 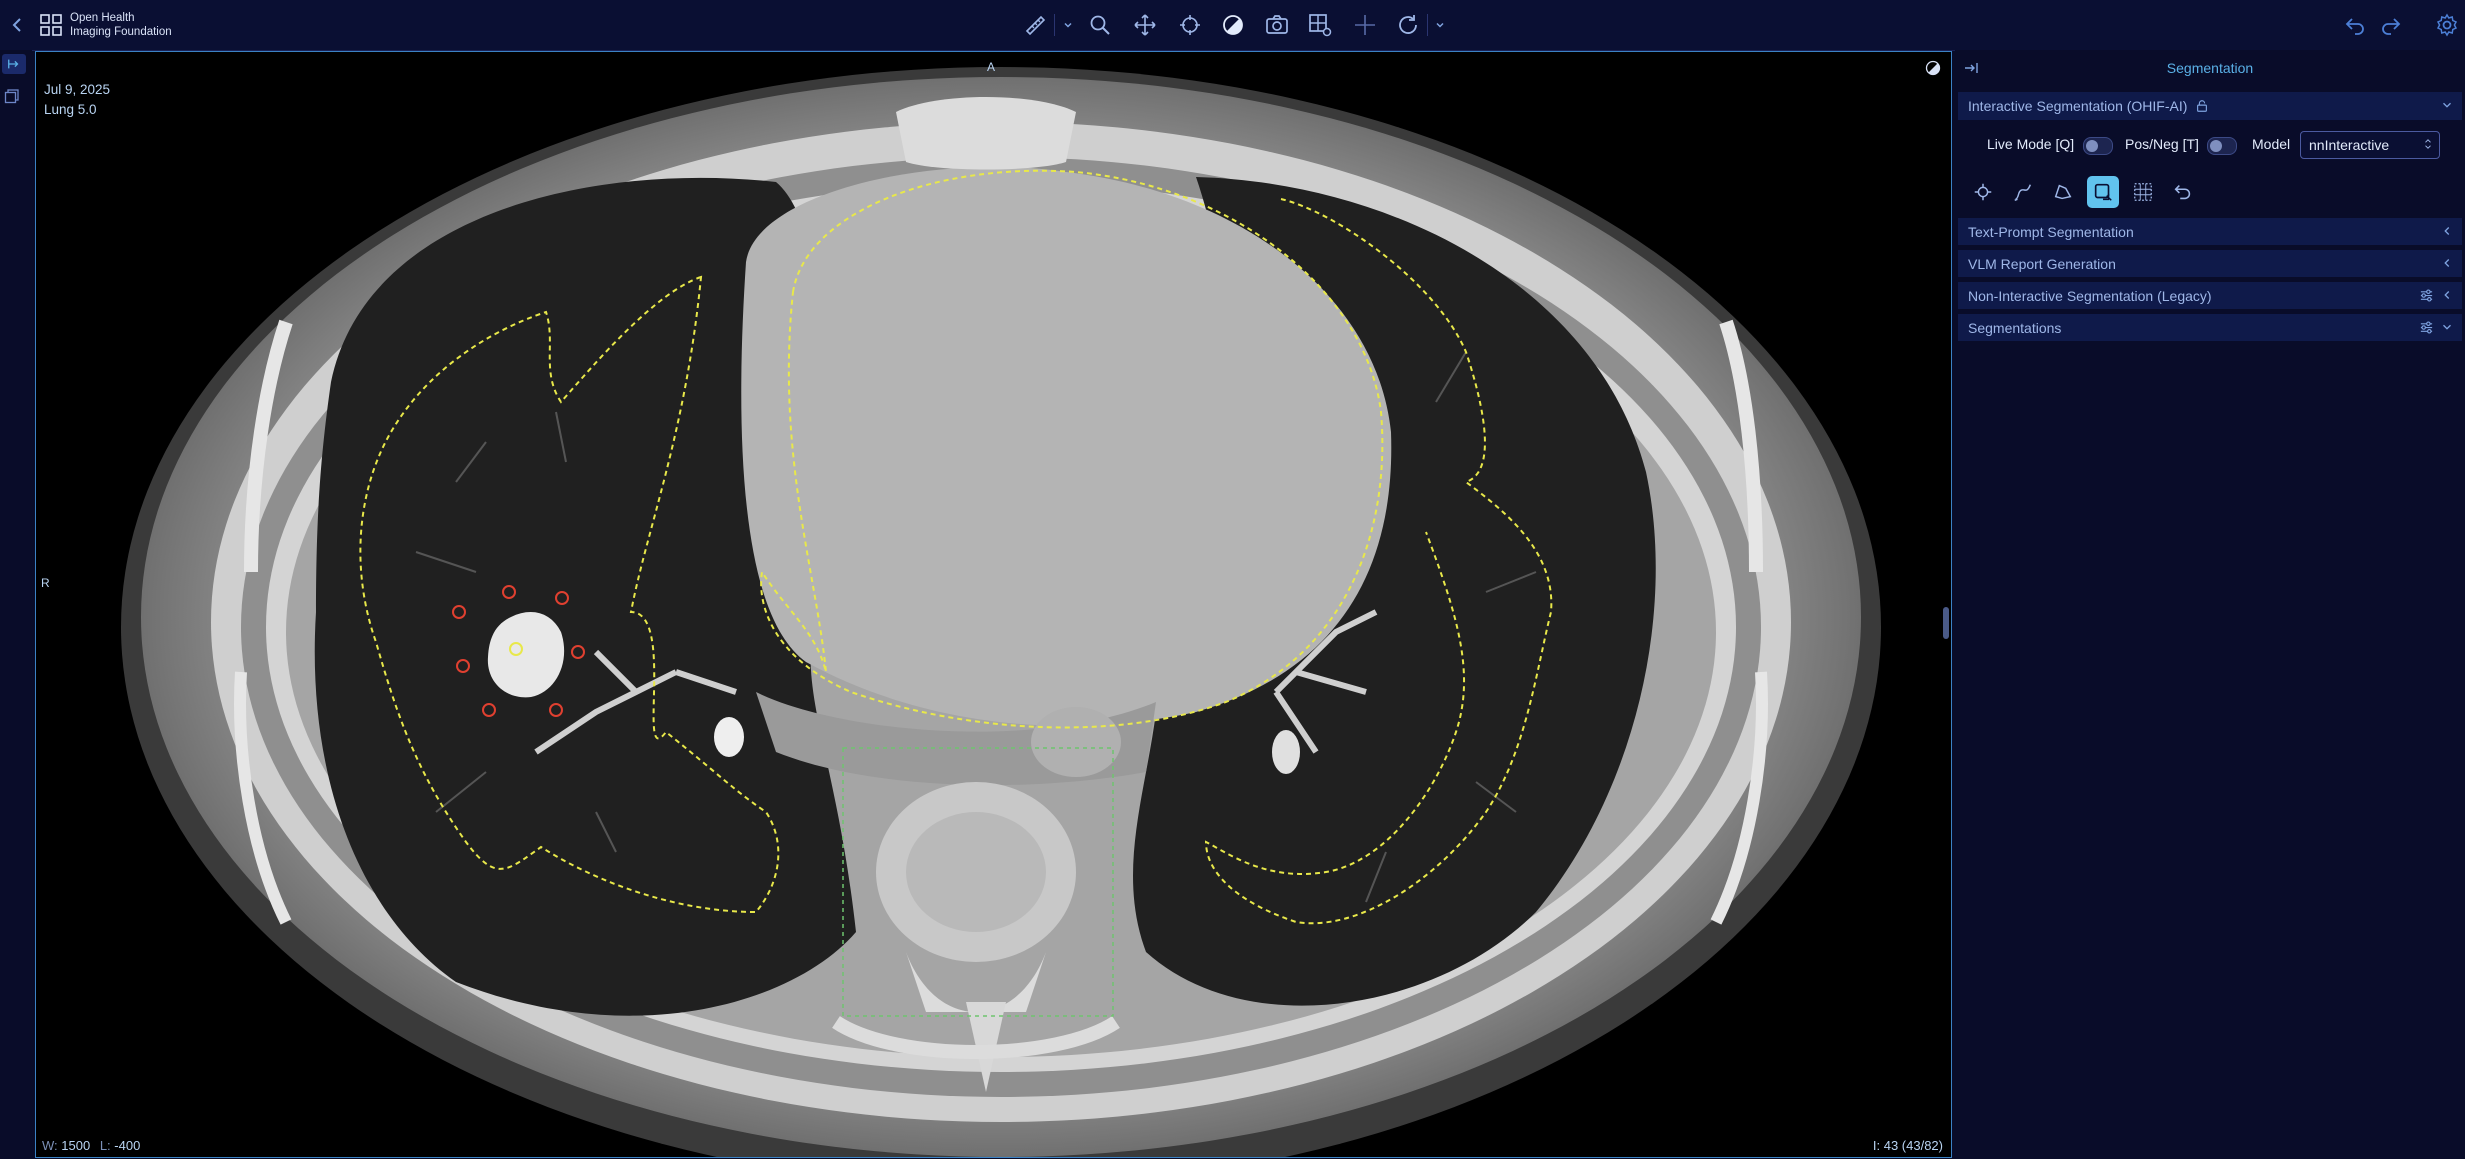 What do you see at coordinates (70, 109) in the screenshot?
I see `series-description: Lung 5.0` at bounding box center [70, 109].